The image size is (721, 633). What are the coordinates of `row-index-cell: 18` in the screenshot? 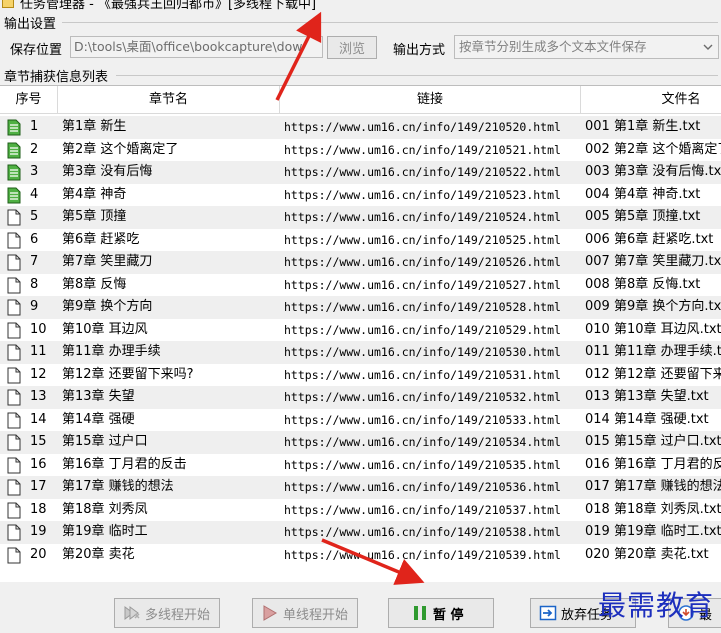 It's located at (29, 510).